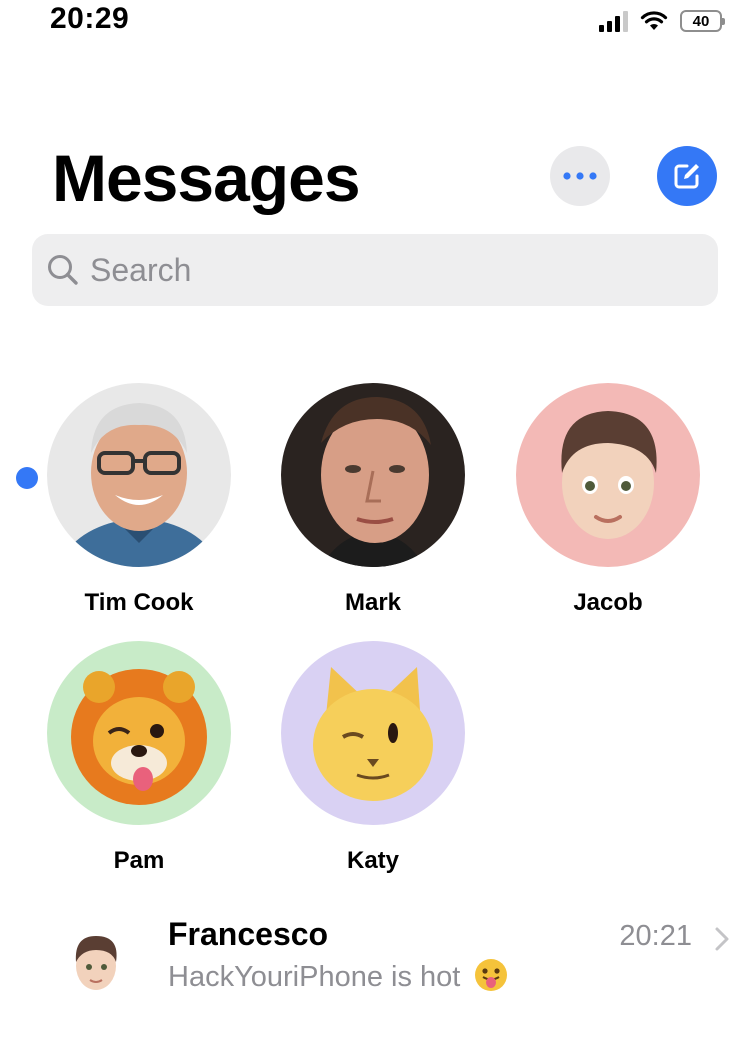 The image size is (750, 1049). Describe the element at coordinates (63, 270) in the screenshot. I see `search-icon` at that location.